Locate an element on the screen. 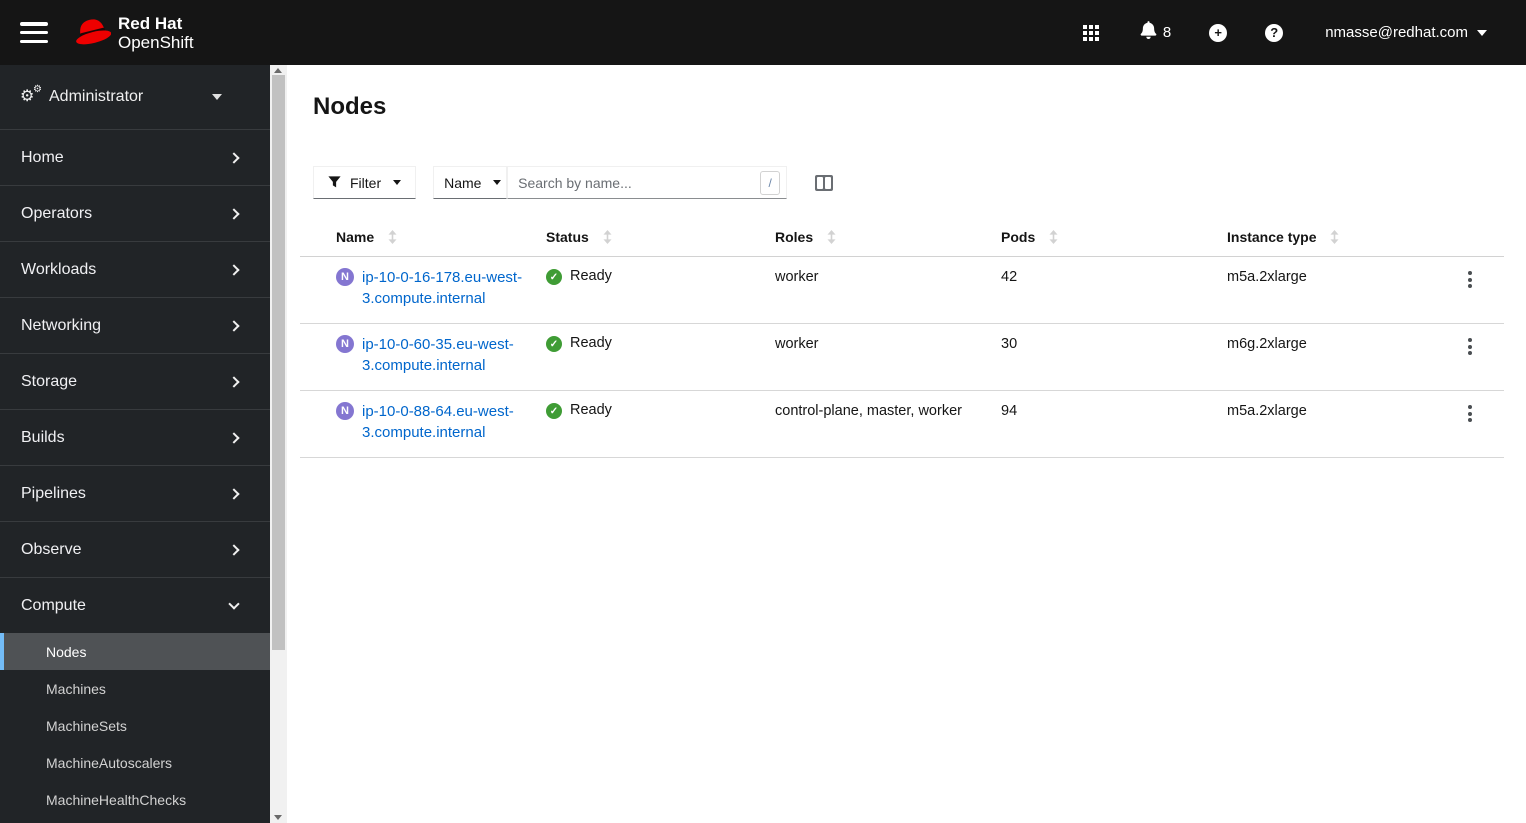 This screenshot has width=1526, height=823. sidebar-item-operators: Operators is located at coordinates (135, 213).